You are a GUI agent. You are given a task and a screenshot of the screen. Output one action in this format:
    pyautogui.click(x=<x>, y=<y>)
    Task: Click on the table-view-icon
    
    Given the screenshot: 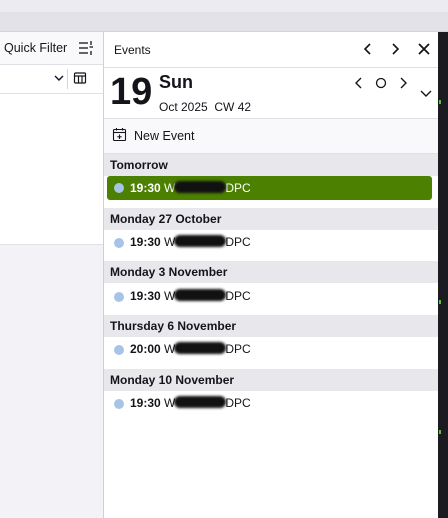 What is the action you would take?
    pyautogui.click(x=80, y=78)
    